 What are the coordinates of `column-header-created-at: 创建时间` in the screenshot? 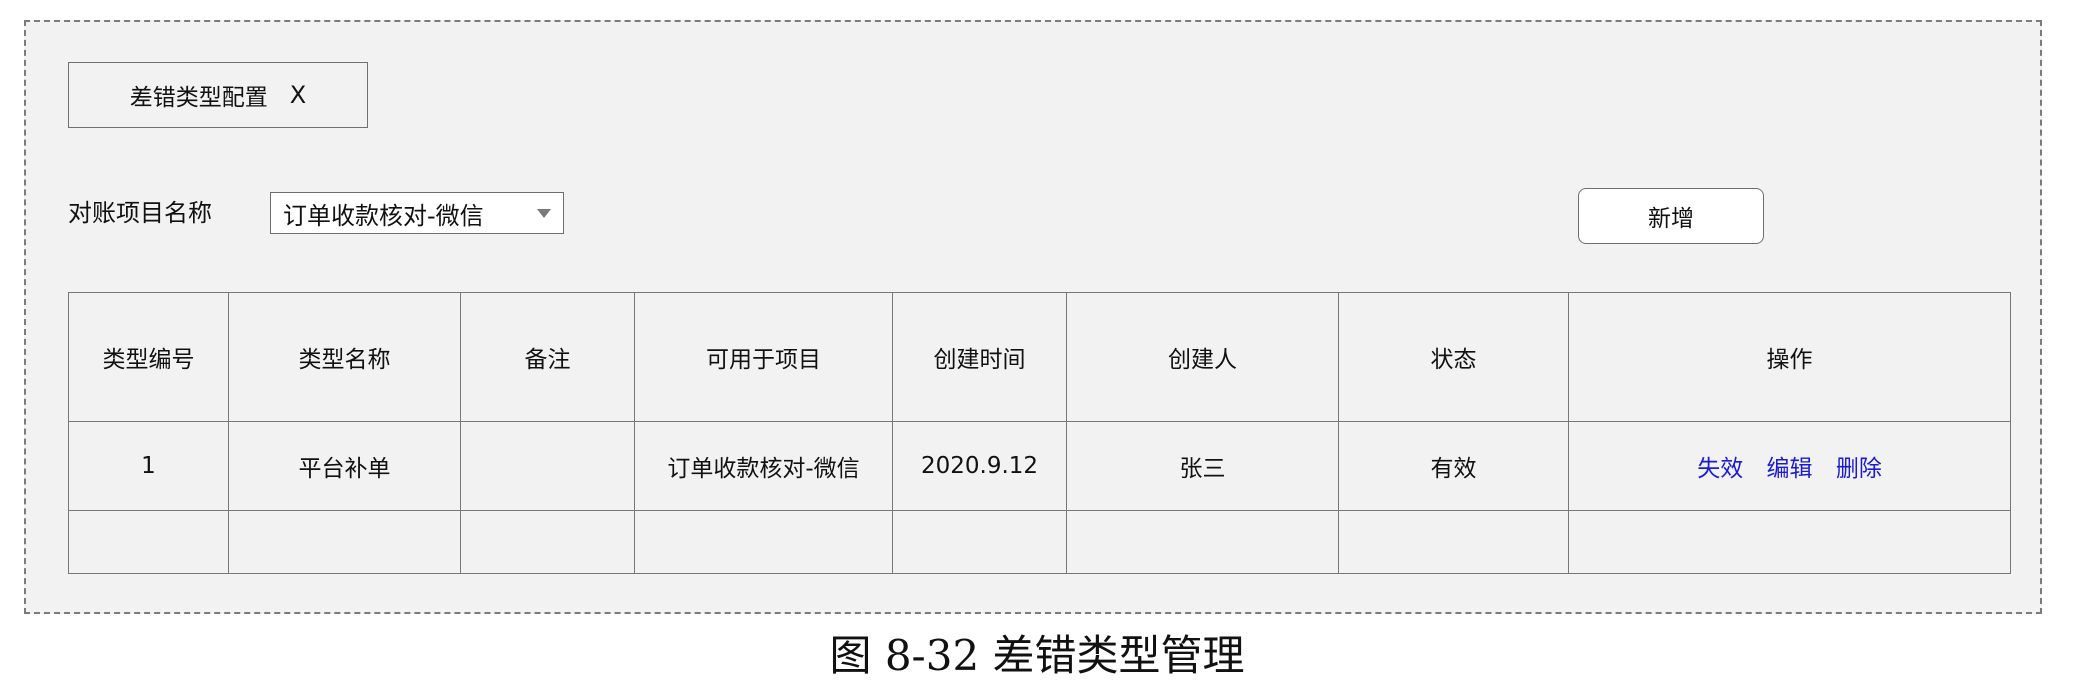 It's located at (979, 357).